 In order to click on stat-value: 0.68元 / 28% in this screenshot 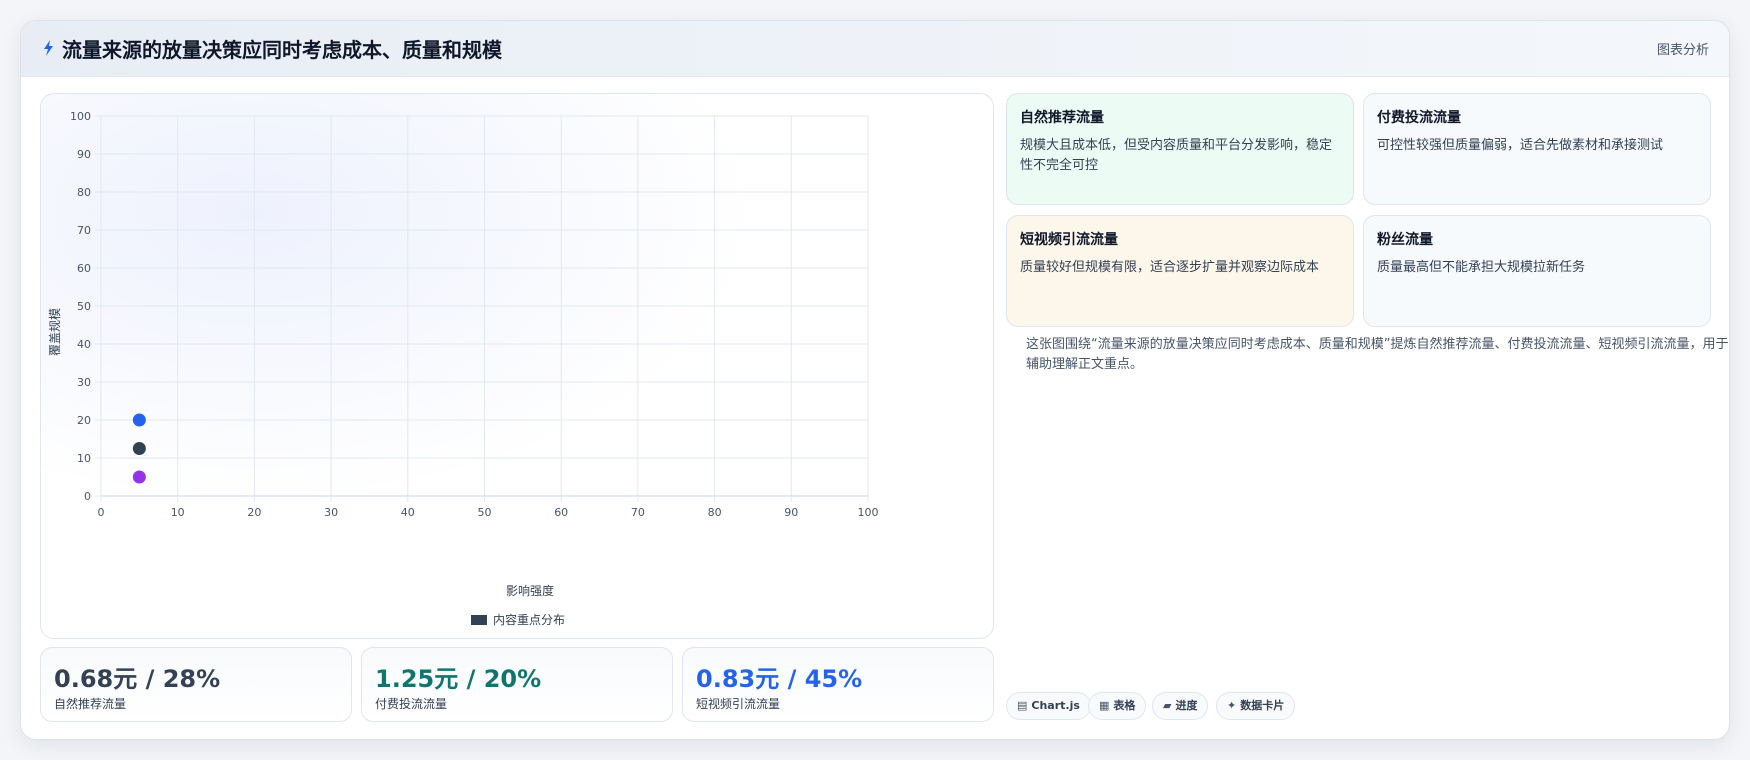, I will do `click(137, 679)`.